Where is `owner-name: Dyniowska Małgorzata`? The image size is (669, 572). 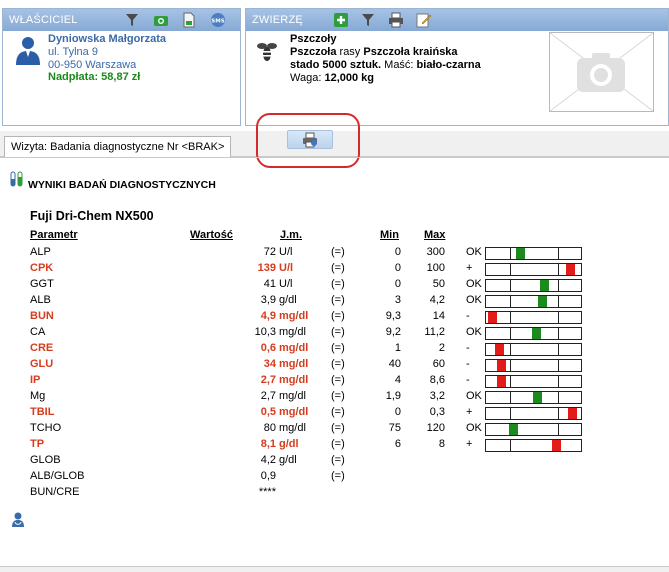
owner-name: Dyniowska Małgorzata is located at coordinates (107, 39).